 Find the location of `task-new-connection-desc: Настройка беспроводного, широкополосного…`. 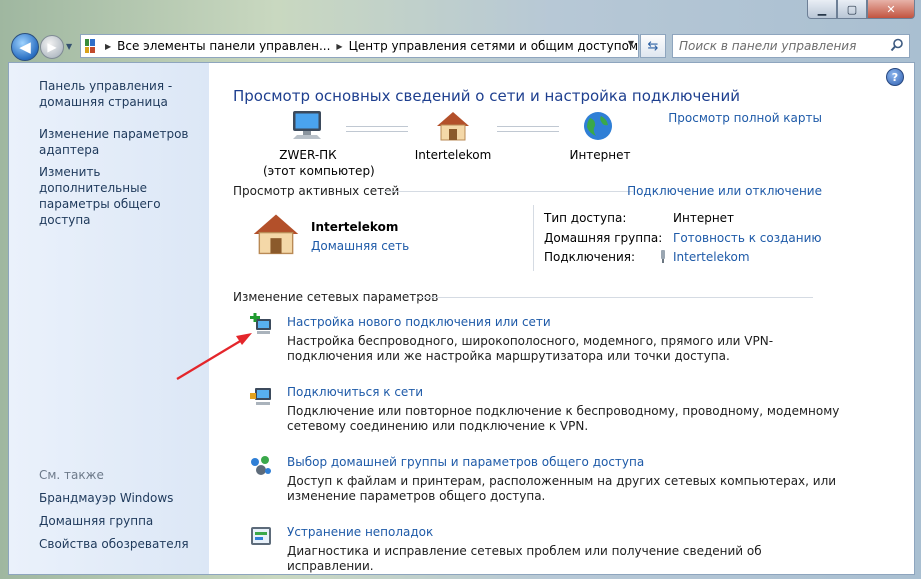

task-new-connection-desc: Настройка беспроводного, широкополосного… is located at coordinates (530, 348).